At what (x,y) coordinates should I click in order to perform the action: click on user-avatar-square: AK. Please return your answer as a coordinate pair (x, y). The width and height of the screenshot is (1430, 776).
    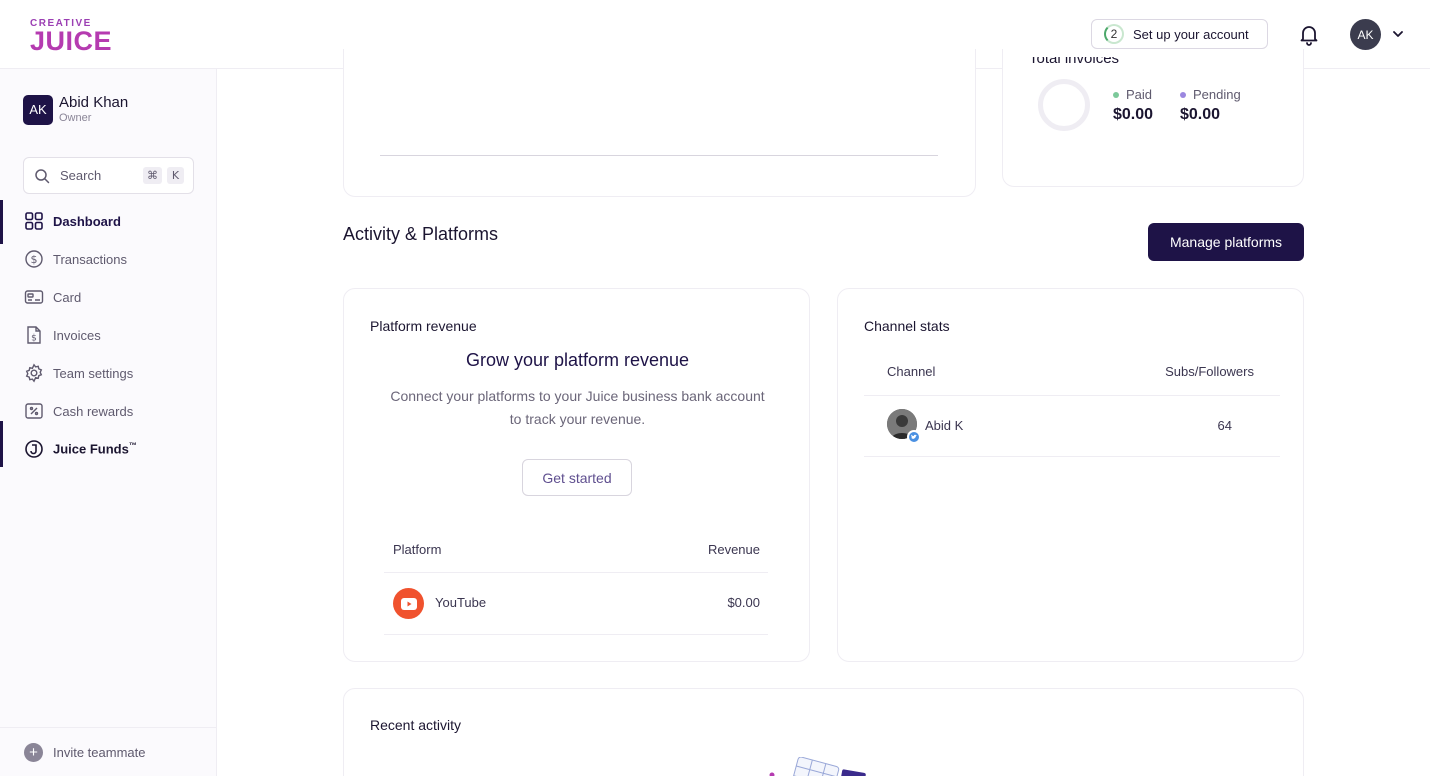
    Looking at the image, I should click on (38, 109).